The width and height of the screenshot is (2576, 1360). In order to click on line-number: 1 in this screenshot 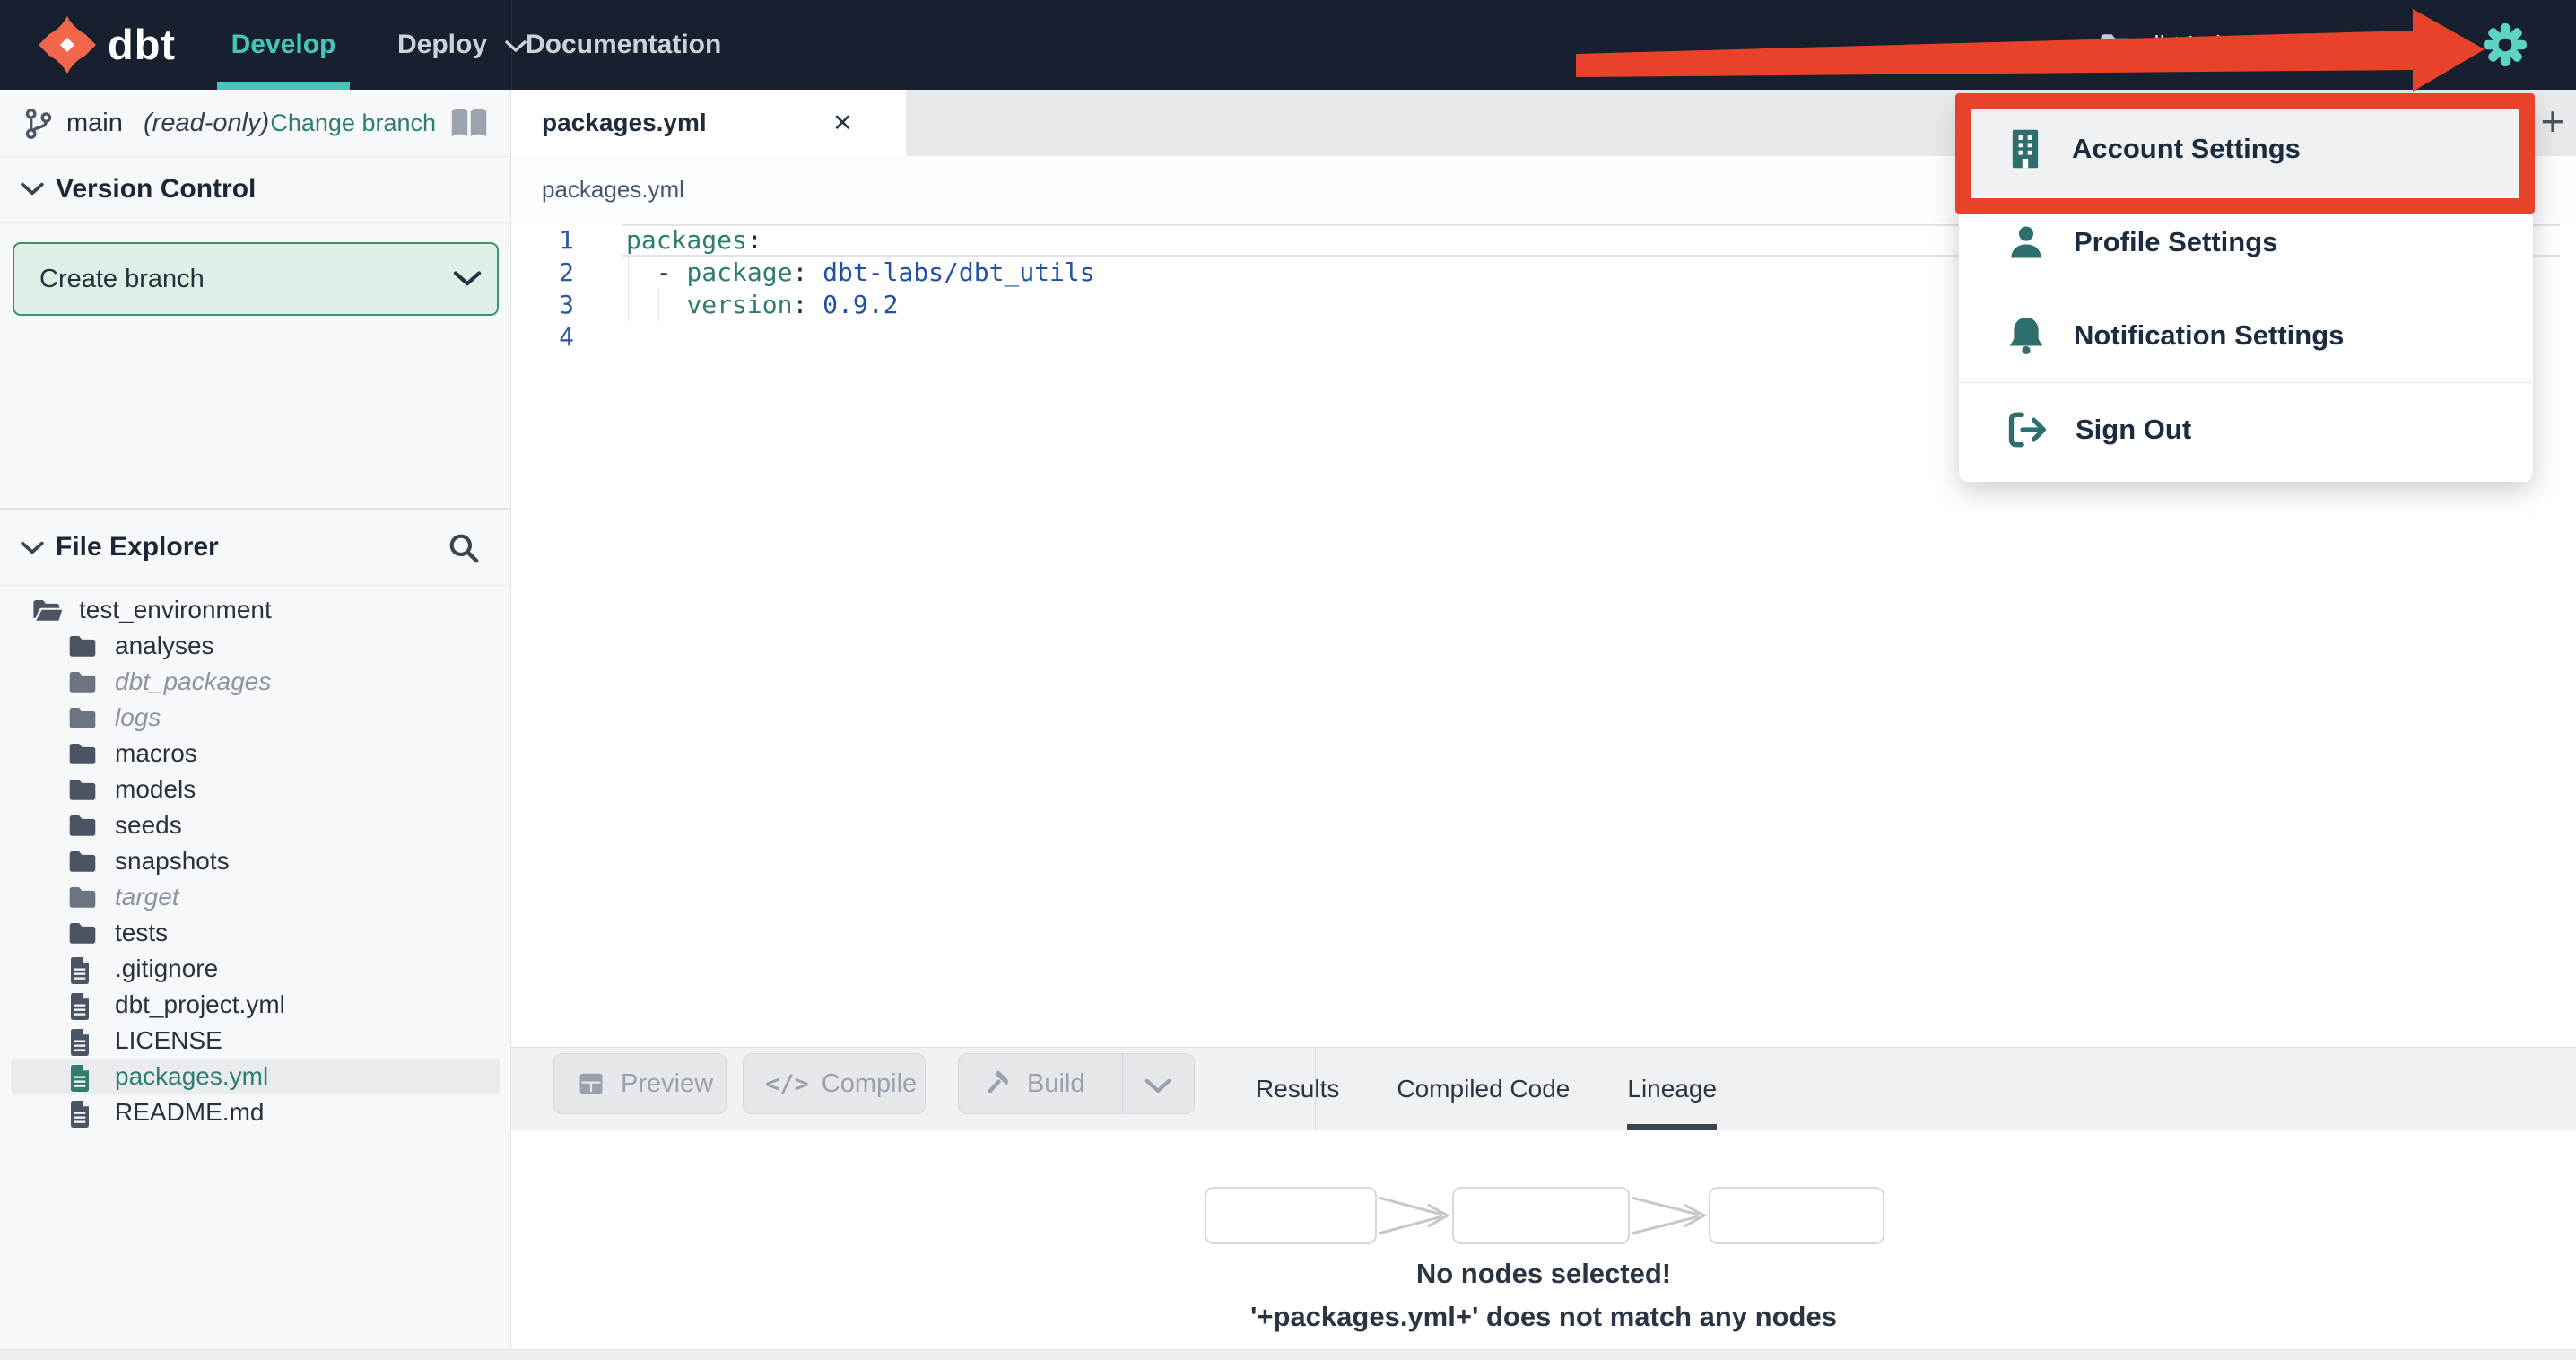, I will do `click(566, 240)`.